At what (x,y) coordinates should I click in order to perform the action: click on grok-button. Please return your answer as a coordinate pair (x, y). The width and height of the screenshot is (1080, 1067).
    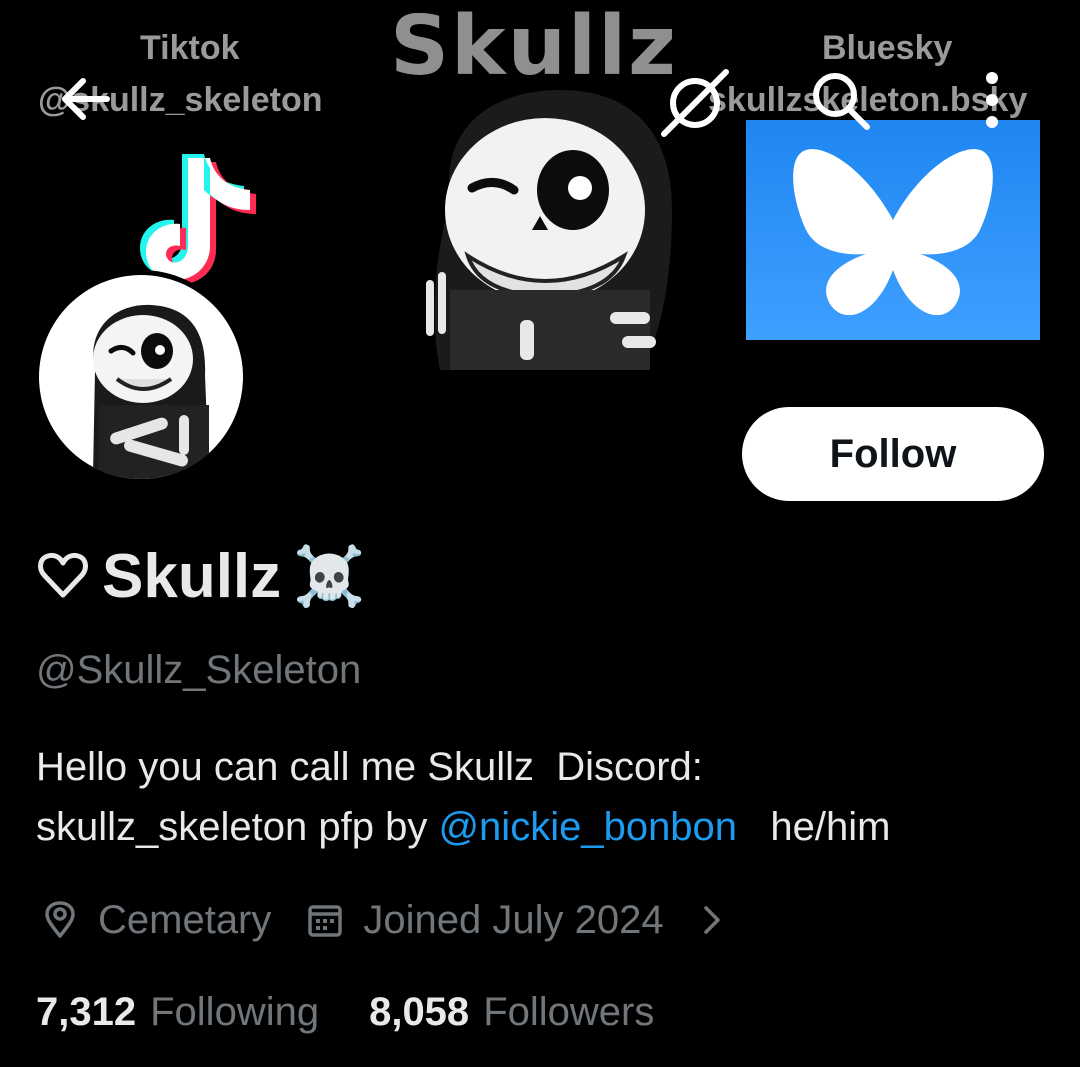
    Looking at the image, I should click on (695, 103).